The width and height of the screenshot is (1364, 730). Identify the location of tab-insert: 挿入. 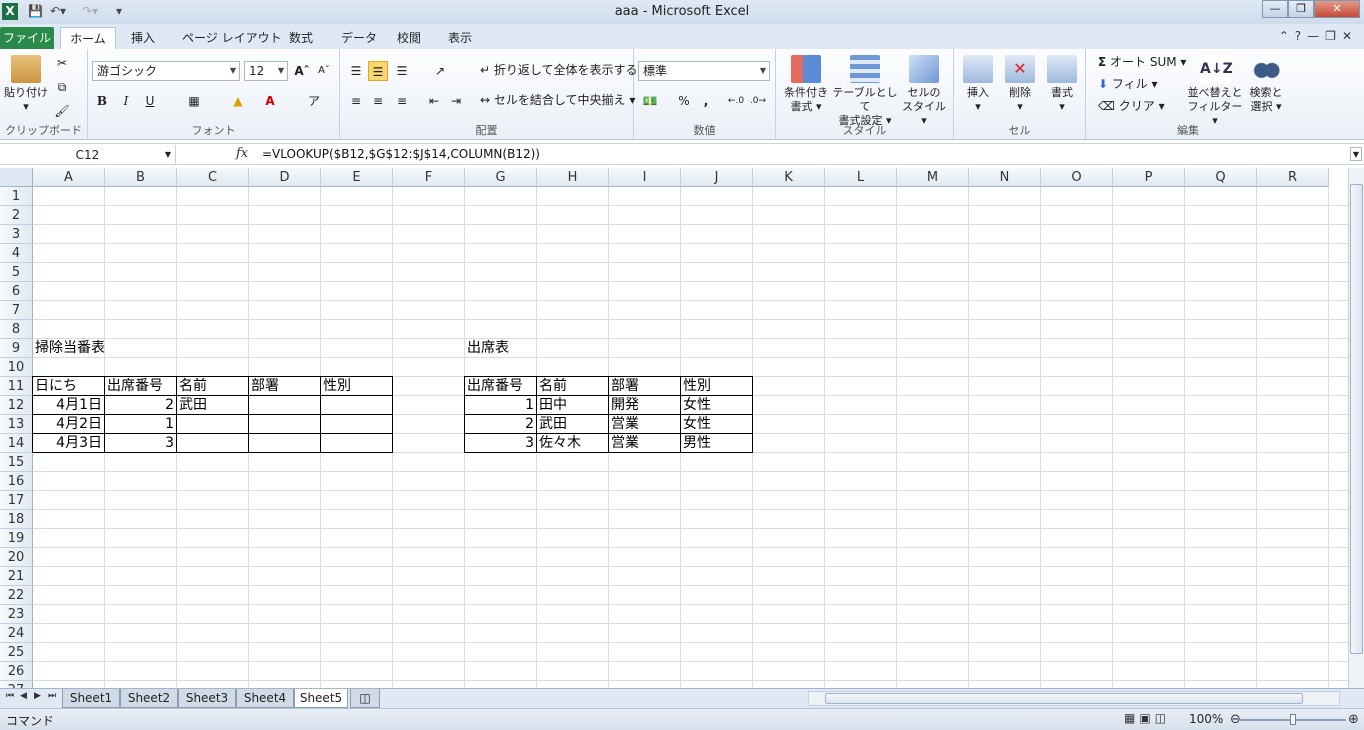
(143, 38).